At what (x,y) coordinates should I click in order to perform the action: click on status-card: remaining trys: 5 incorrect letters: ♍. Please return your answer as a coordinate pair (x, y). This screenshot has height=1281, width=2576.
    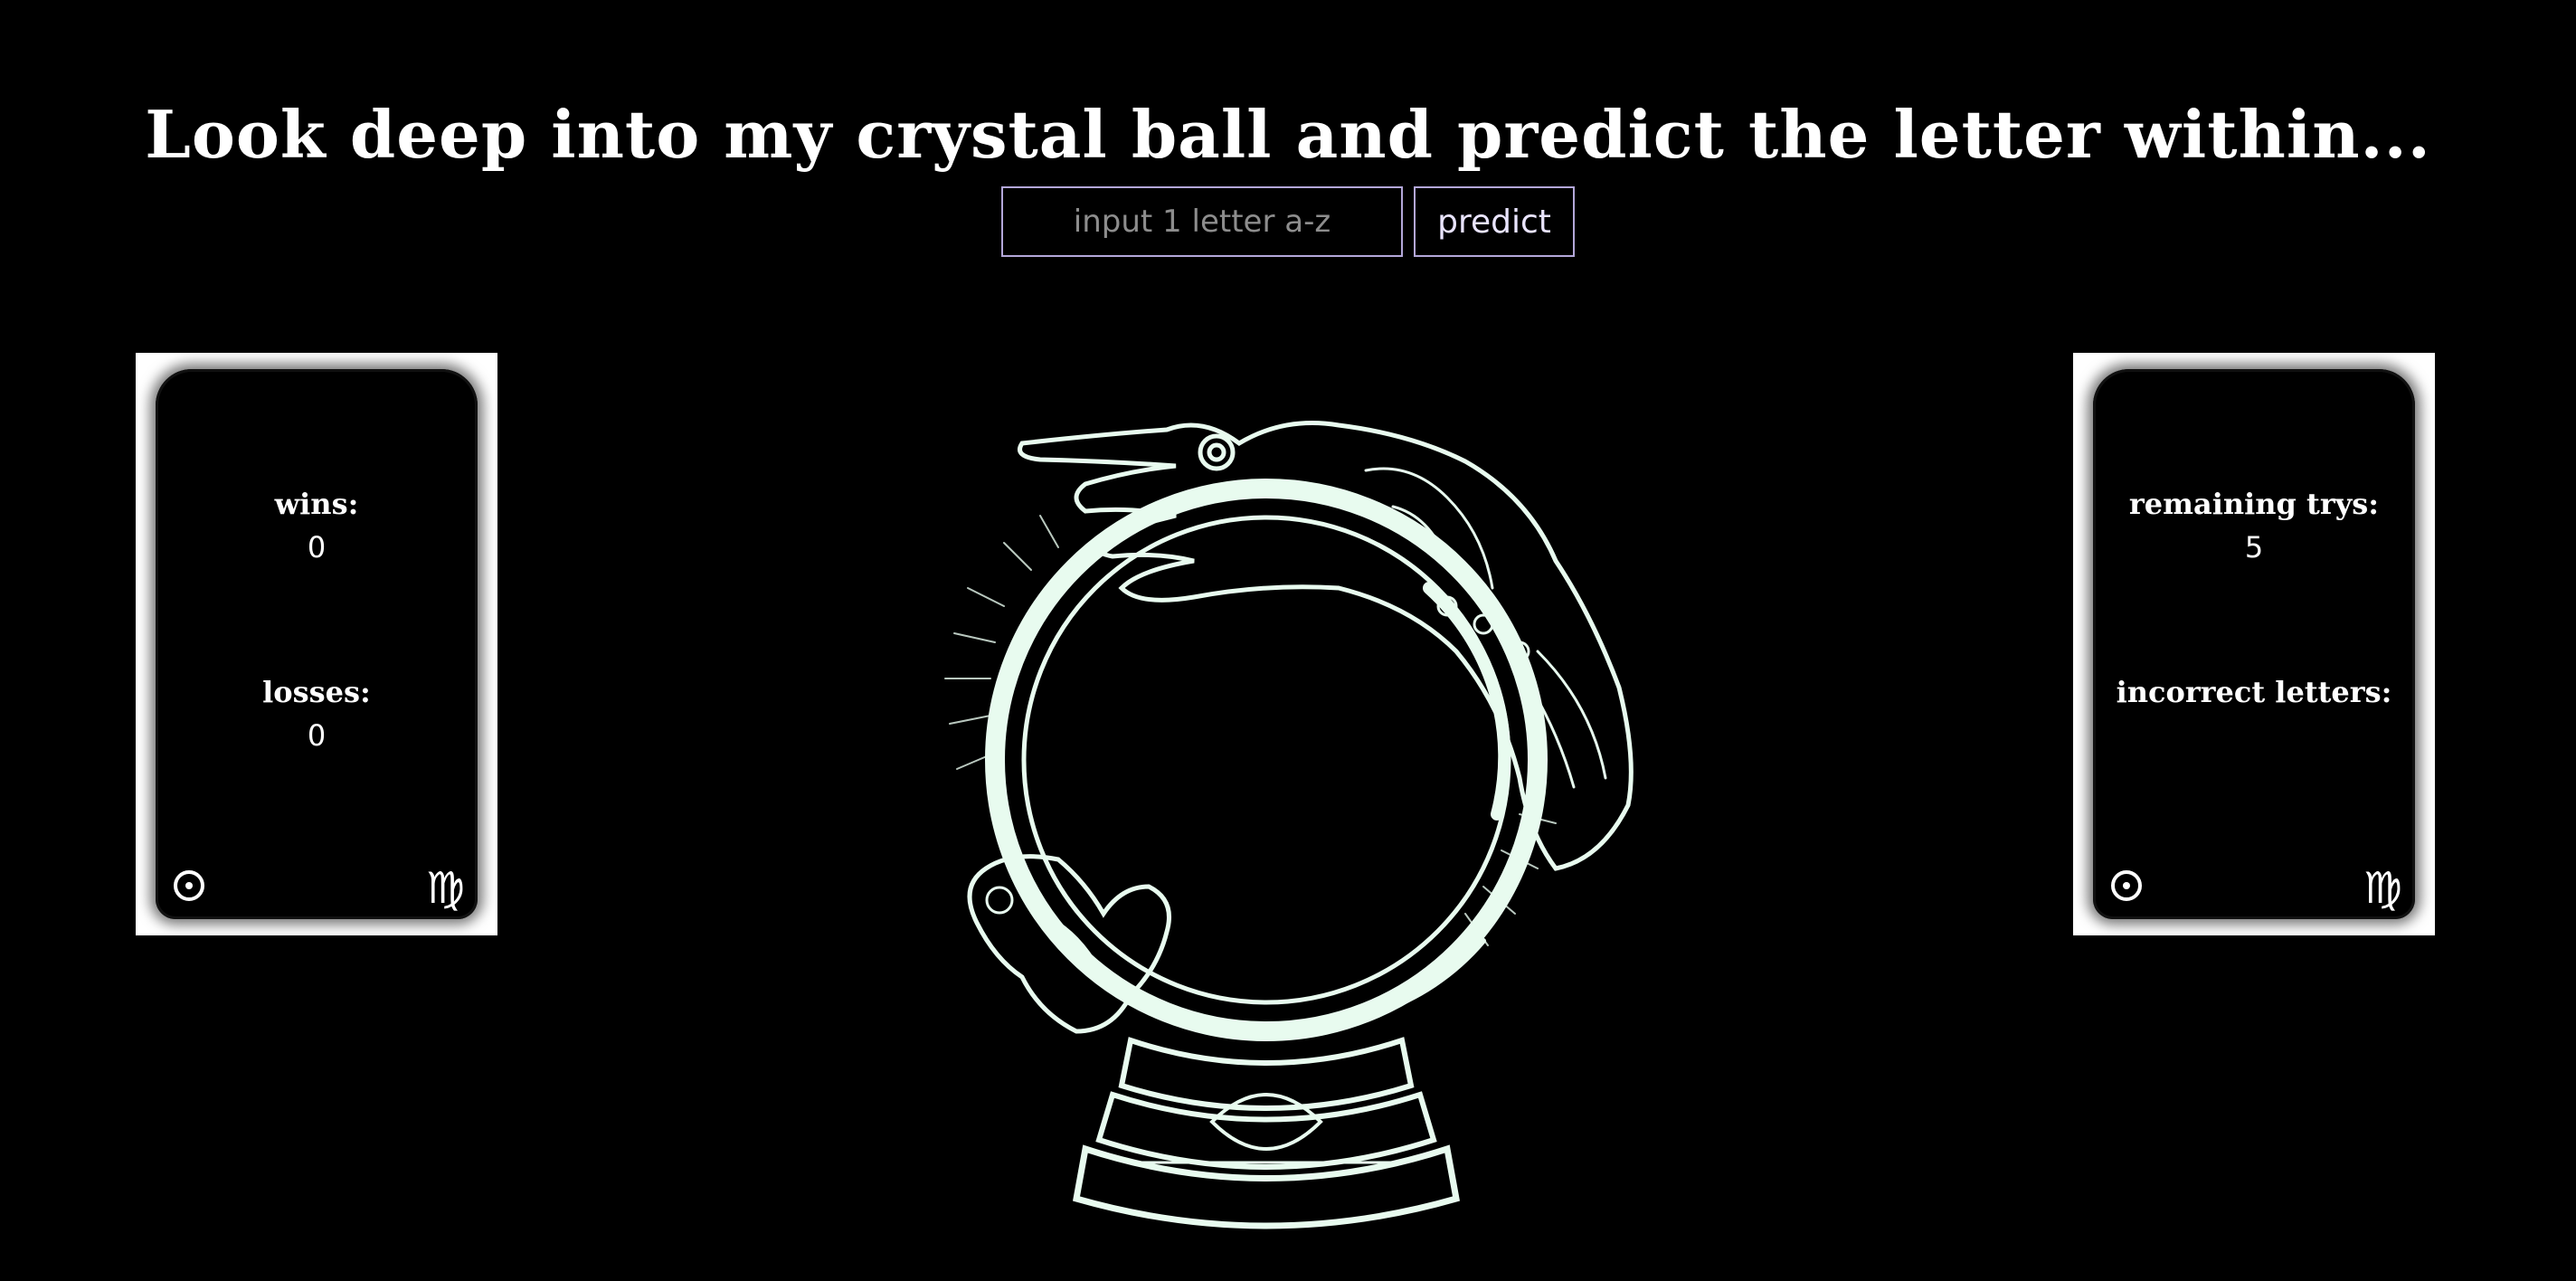
    Looking at the image, I should click on (2254, 644).